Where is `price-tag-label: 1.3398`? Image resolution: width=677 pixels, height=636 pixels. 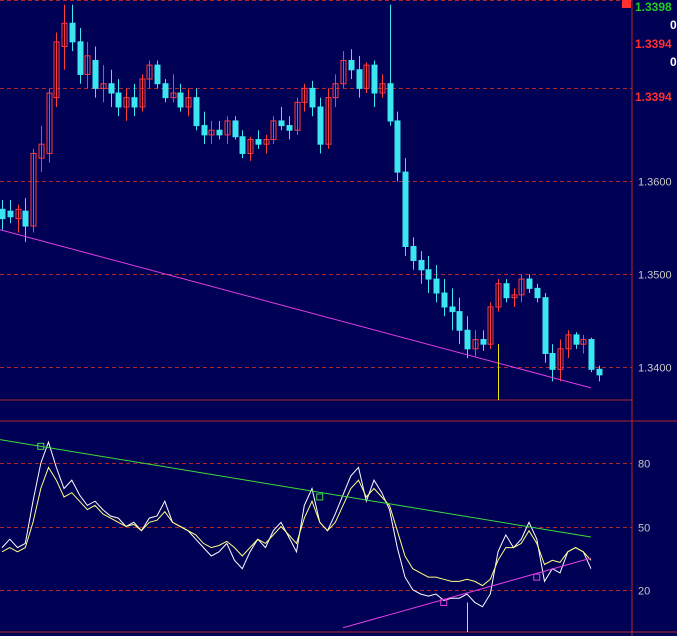
price-tag-label: 1.3398 is located at coordinates (653, 7).